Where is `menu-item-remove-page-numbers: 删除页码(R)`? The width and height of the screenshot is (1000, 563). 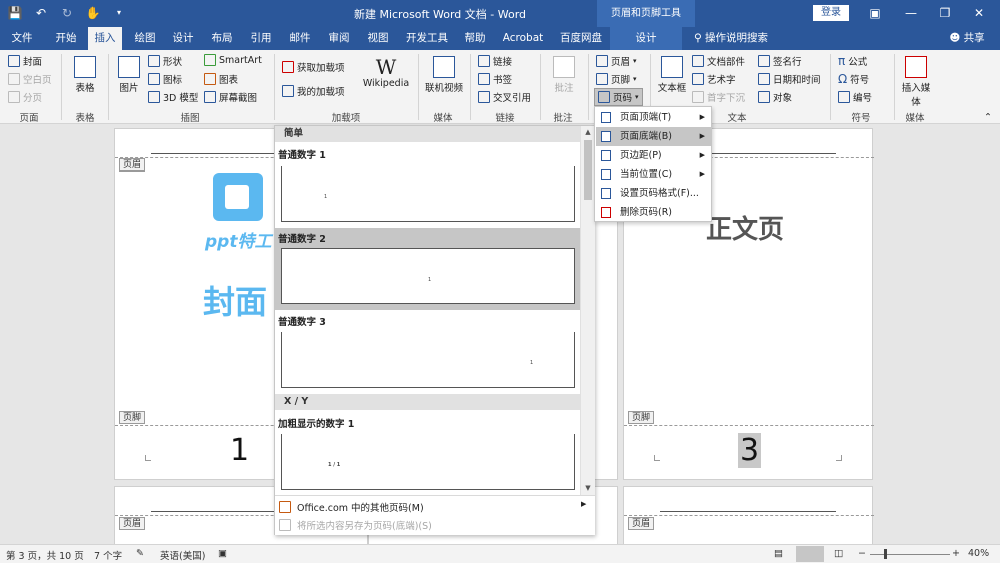
menu-item-remove-page-numbers: 删除页码(R) is located at coordinates (653, 212).